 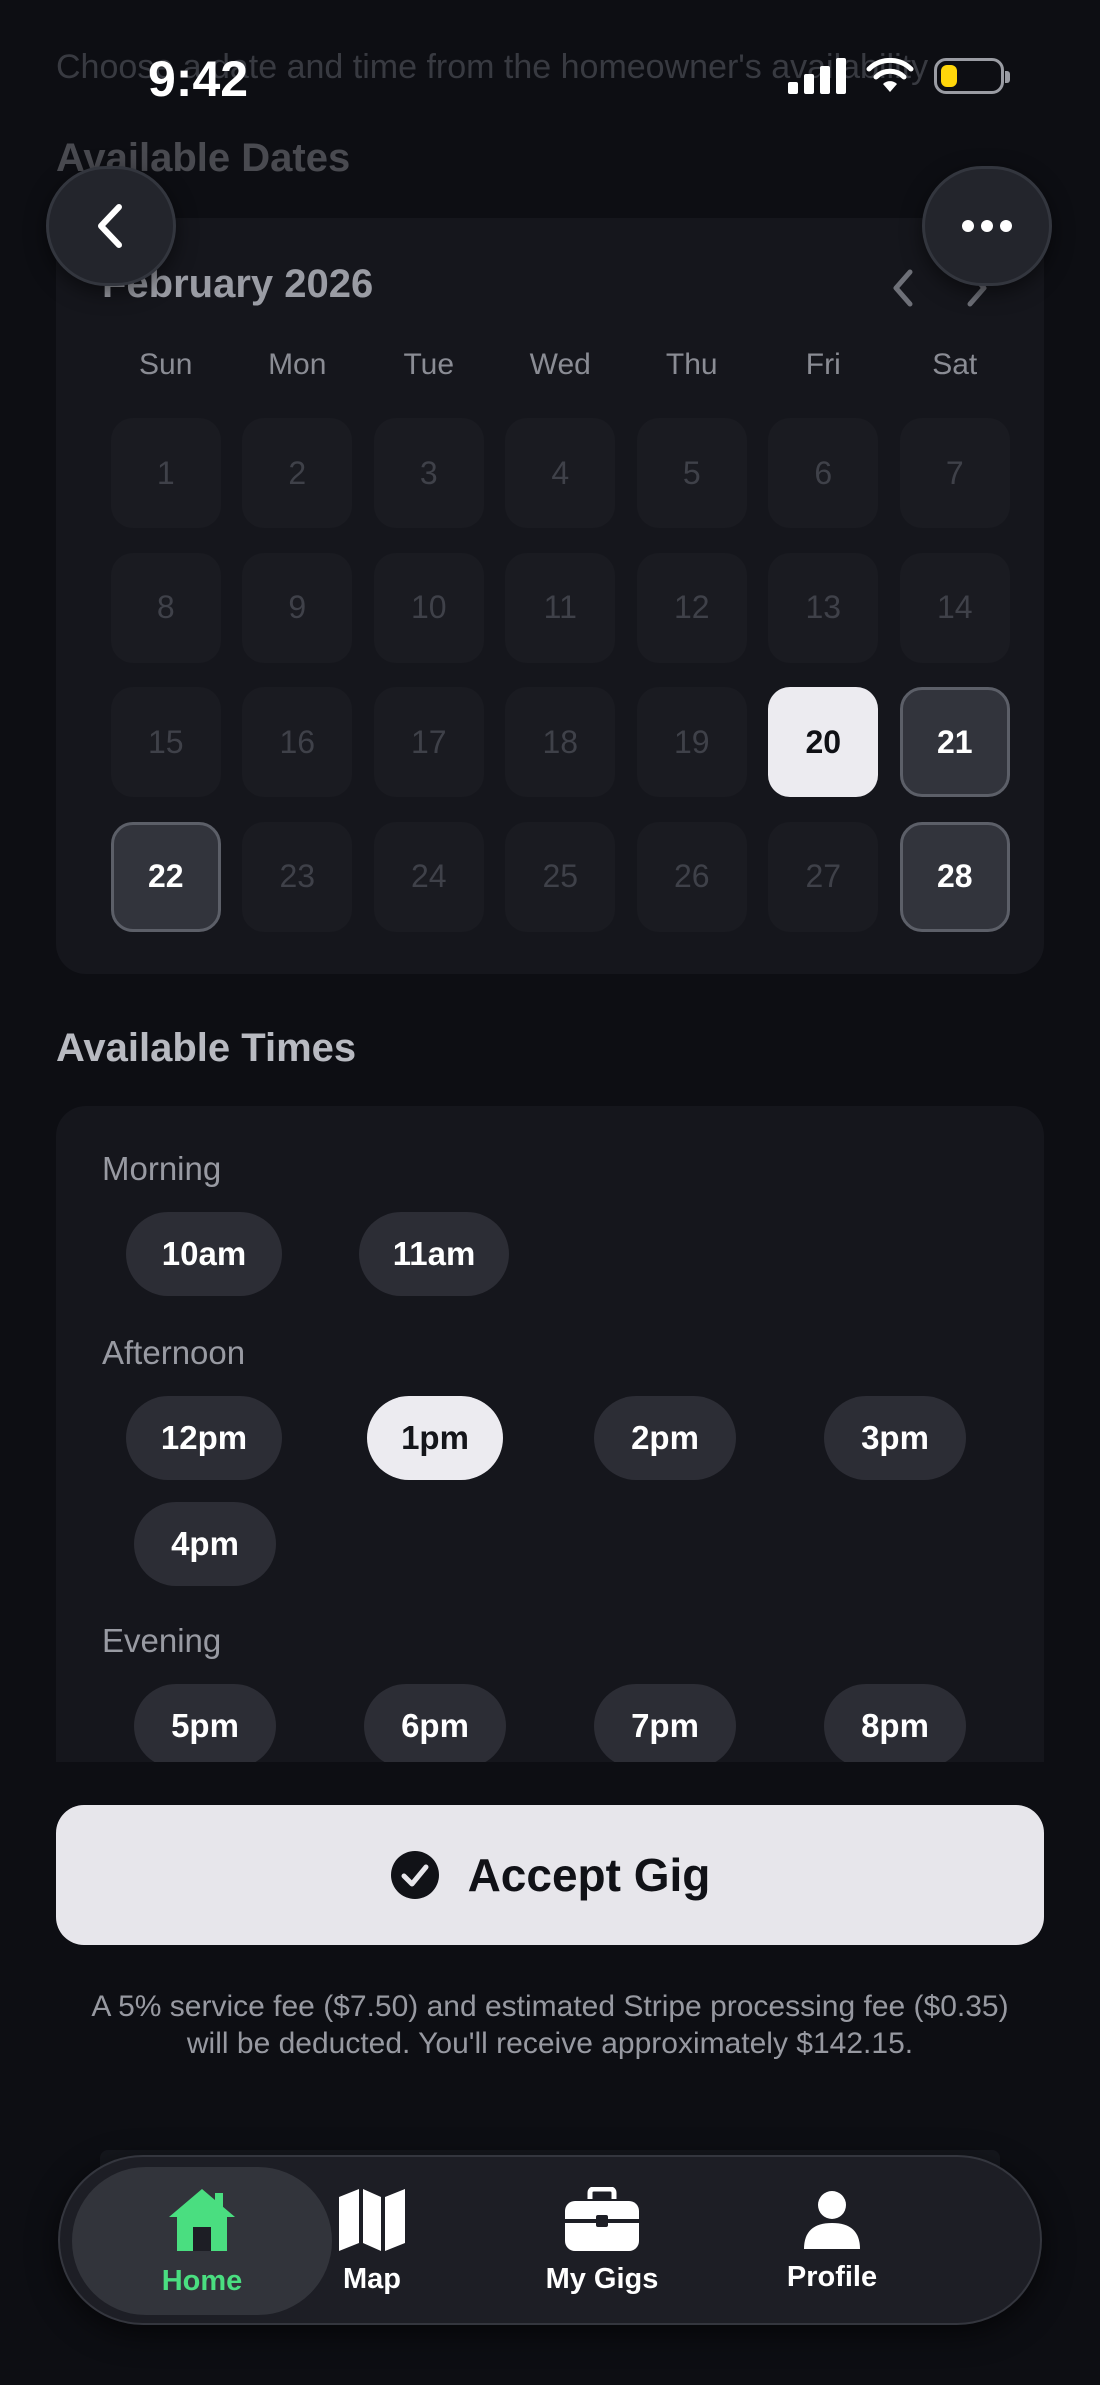 What do you see at coordinates (954, 473) in the screenshot?
I see `calendar-day: 7` at bounding box center [954, 473].